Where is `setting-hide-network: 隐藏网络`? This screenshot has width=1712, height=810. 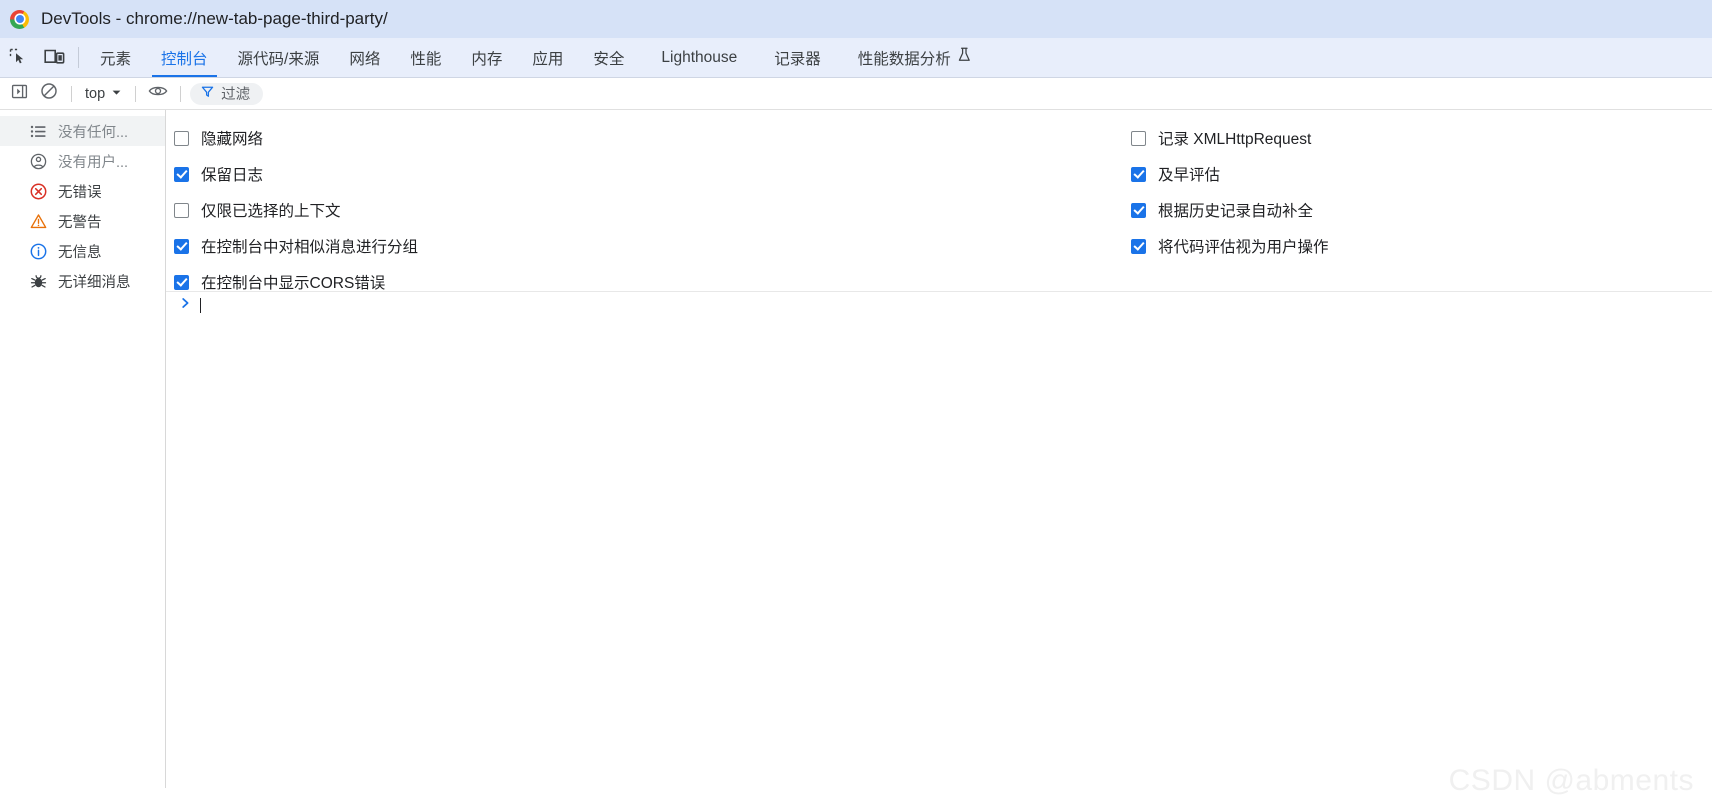 setting-hide-network: 隐藏网络 is located at coordinates (296, 138).